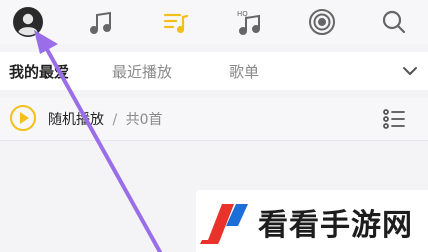 The width and height of the screenshot is (428, 252). Describe the element at coordinates (394, 22) in the screenshot. I see `search-icon` at that location.